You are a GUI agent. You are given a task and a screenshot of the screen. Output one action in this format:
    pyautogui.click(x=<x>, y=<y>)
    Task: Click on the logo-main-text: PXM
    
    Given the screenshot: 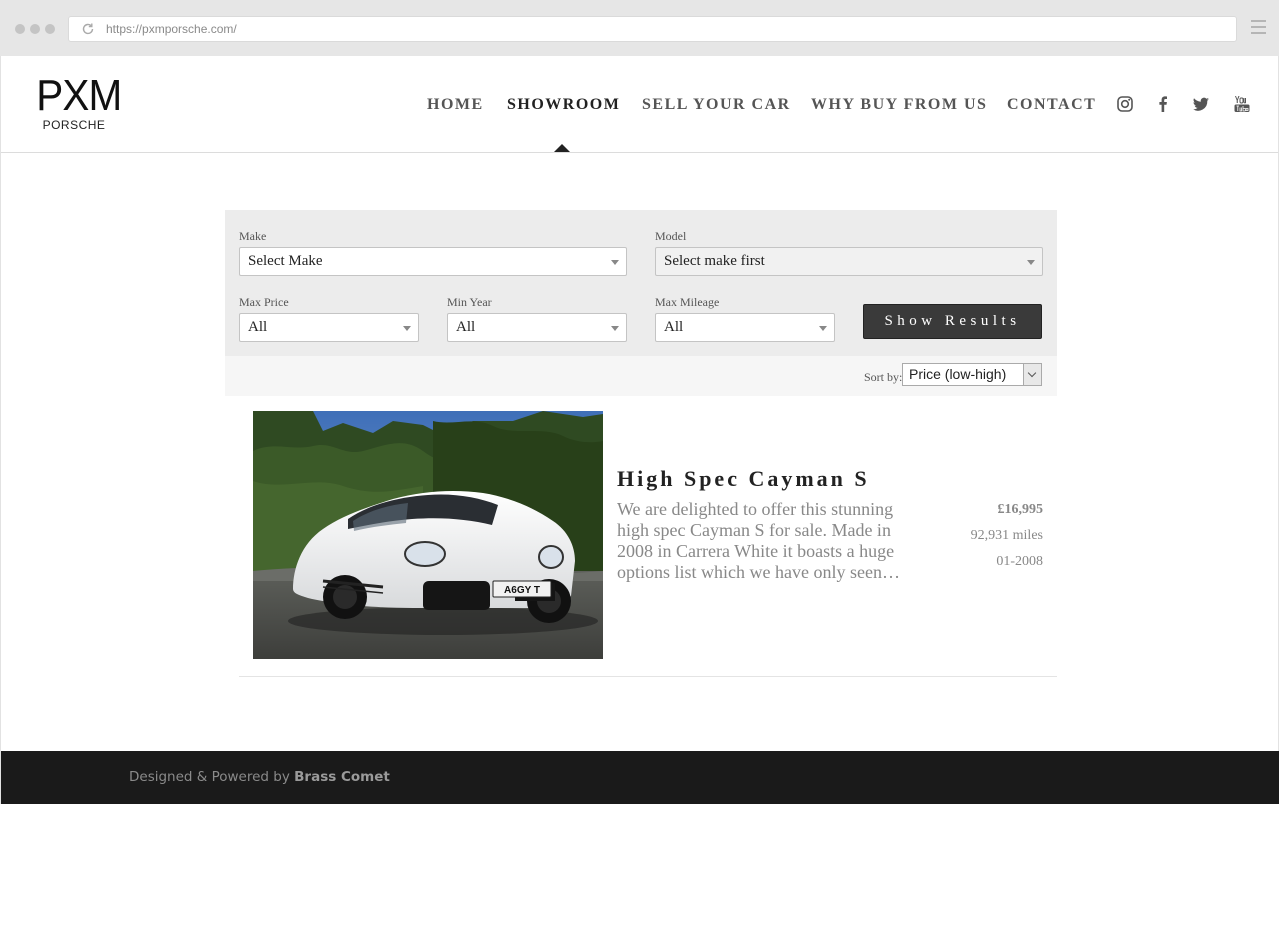 What is the action you would take?
    pyautogui.click(x=79, y=95)
    